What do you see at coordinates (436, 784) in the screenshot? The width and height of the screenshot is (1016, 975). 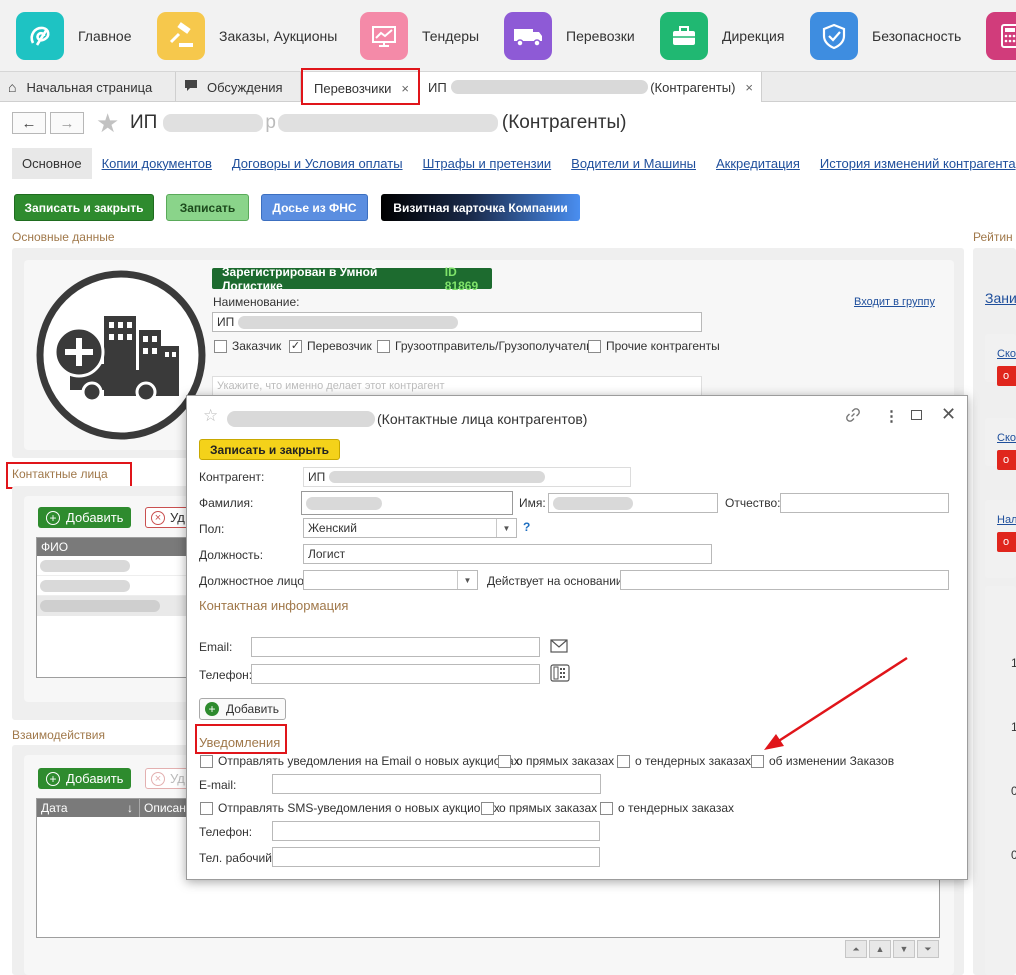 I see `notify-email-field` at bounding box center [436, 784].